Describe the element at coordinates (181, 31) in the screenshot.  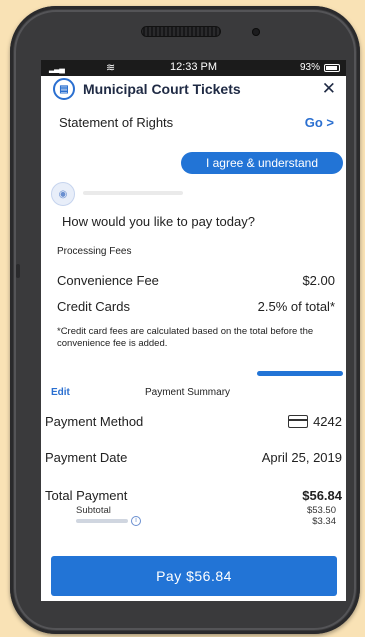
I see `speaker-grille` at that location.